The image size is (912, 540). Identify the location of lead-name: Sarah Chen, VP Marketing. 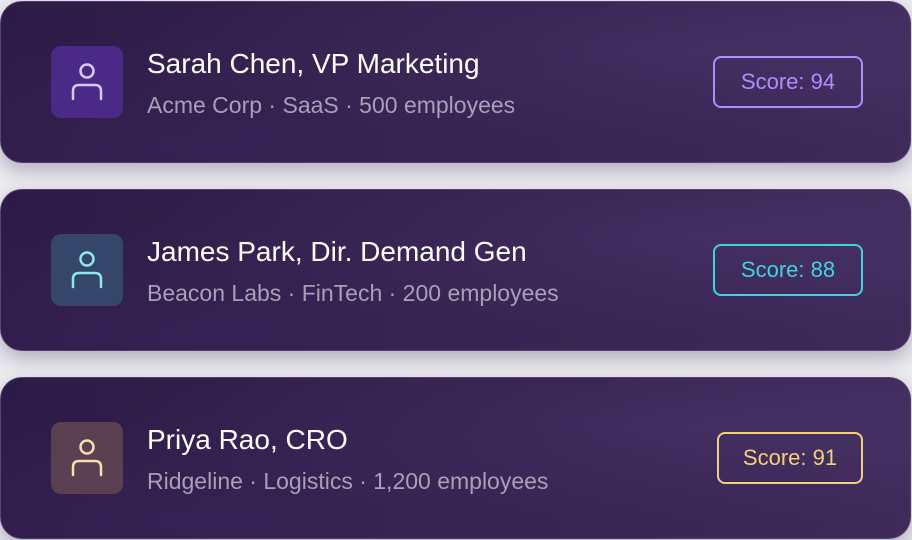
(313, 63).